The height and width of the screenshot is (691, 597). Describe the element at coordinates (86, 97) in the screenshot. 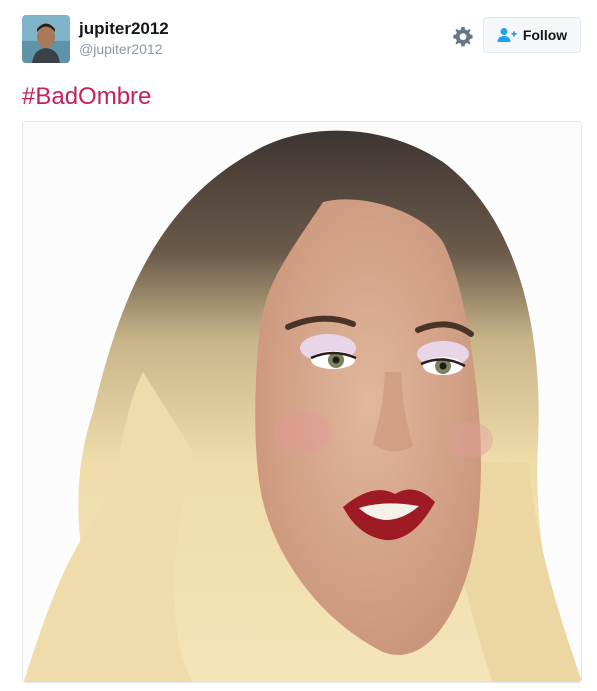

I see `hashtag-link: #BadOmbre` at that location.